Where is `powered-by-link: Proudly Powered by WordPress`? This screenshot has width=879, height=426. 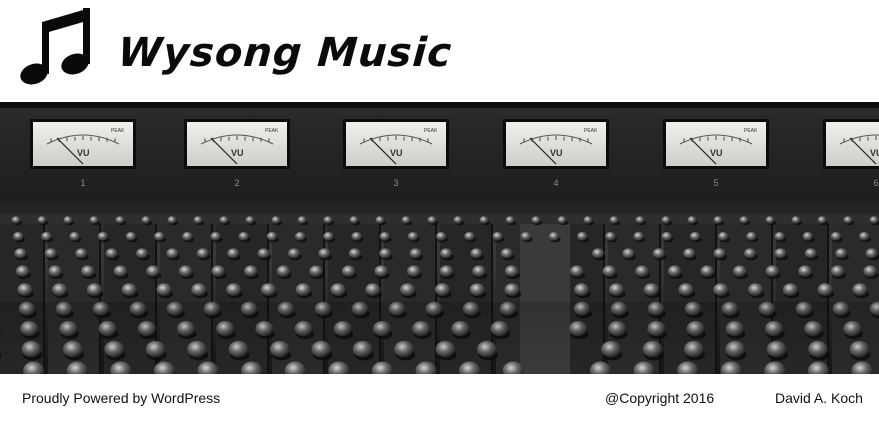
powered-by-link: Proudly Powered by WordPress is located at coordinates (121, 398).